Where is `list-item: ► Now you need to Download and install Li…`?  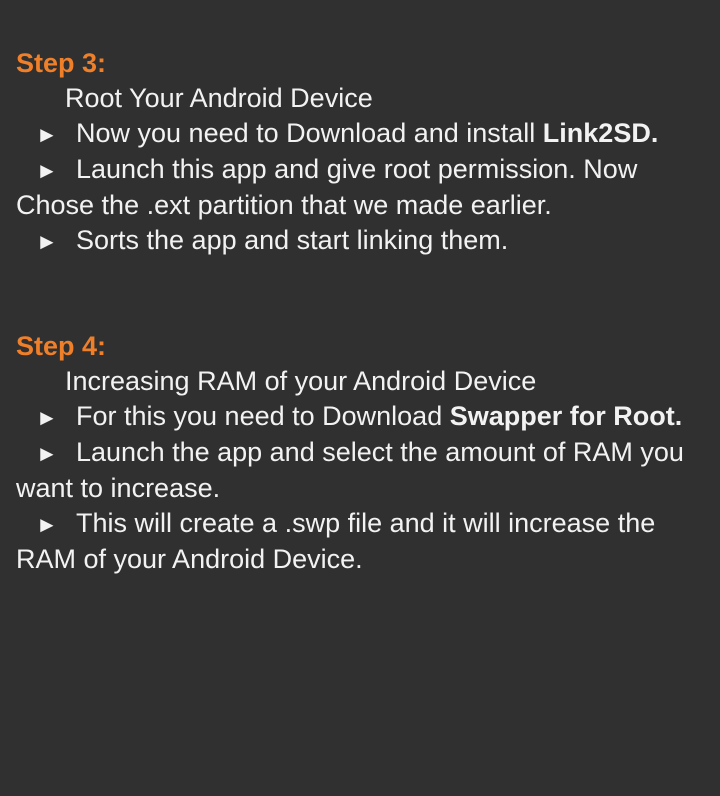
list-item: ► Now you need to Download and install Li… is located at coordinates (366, 134).